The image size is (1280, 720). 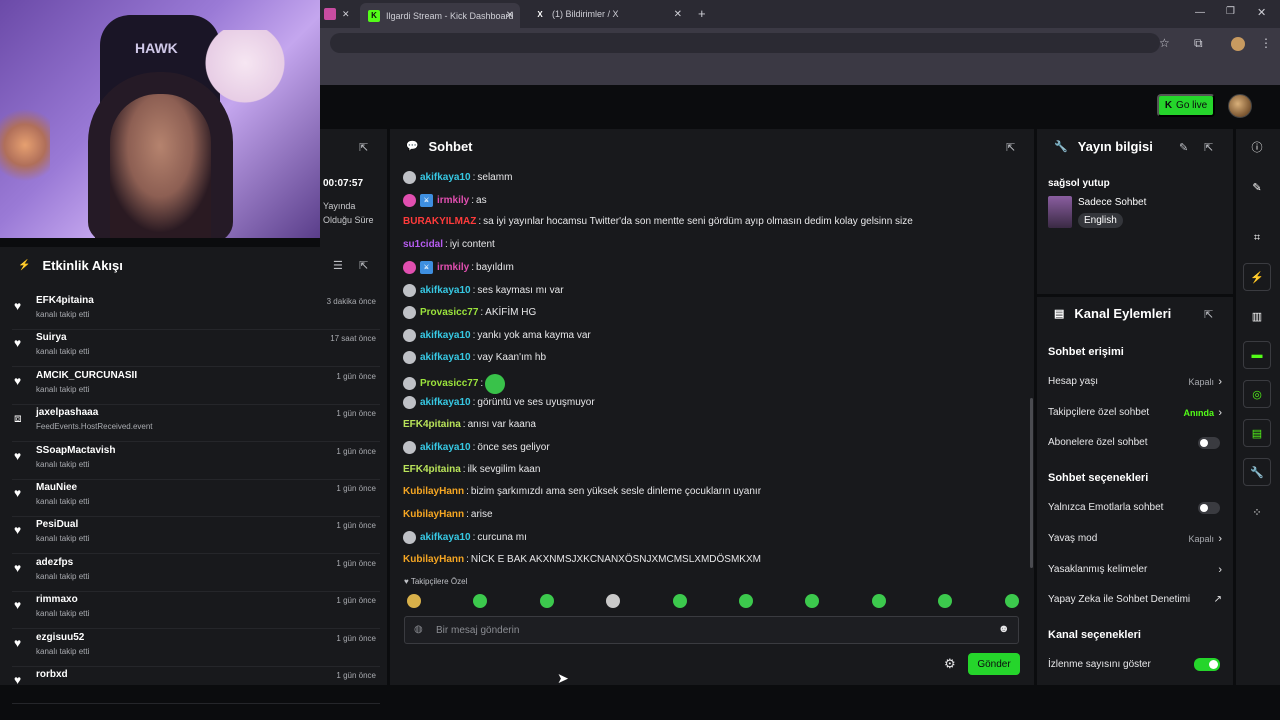 I want to click on chat-settings-gear-icon: ⚙, so click(x=950, y=664).